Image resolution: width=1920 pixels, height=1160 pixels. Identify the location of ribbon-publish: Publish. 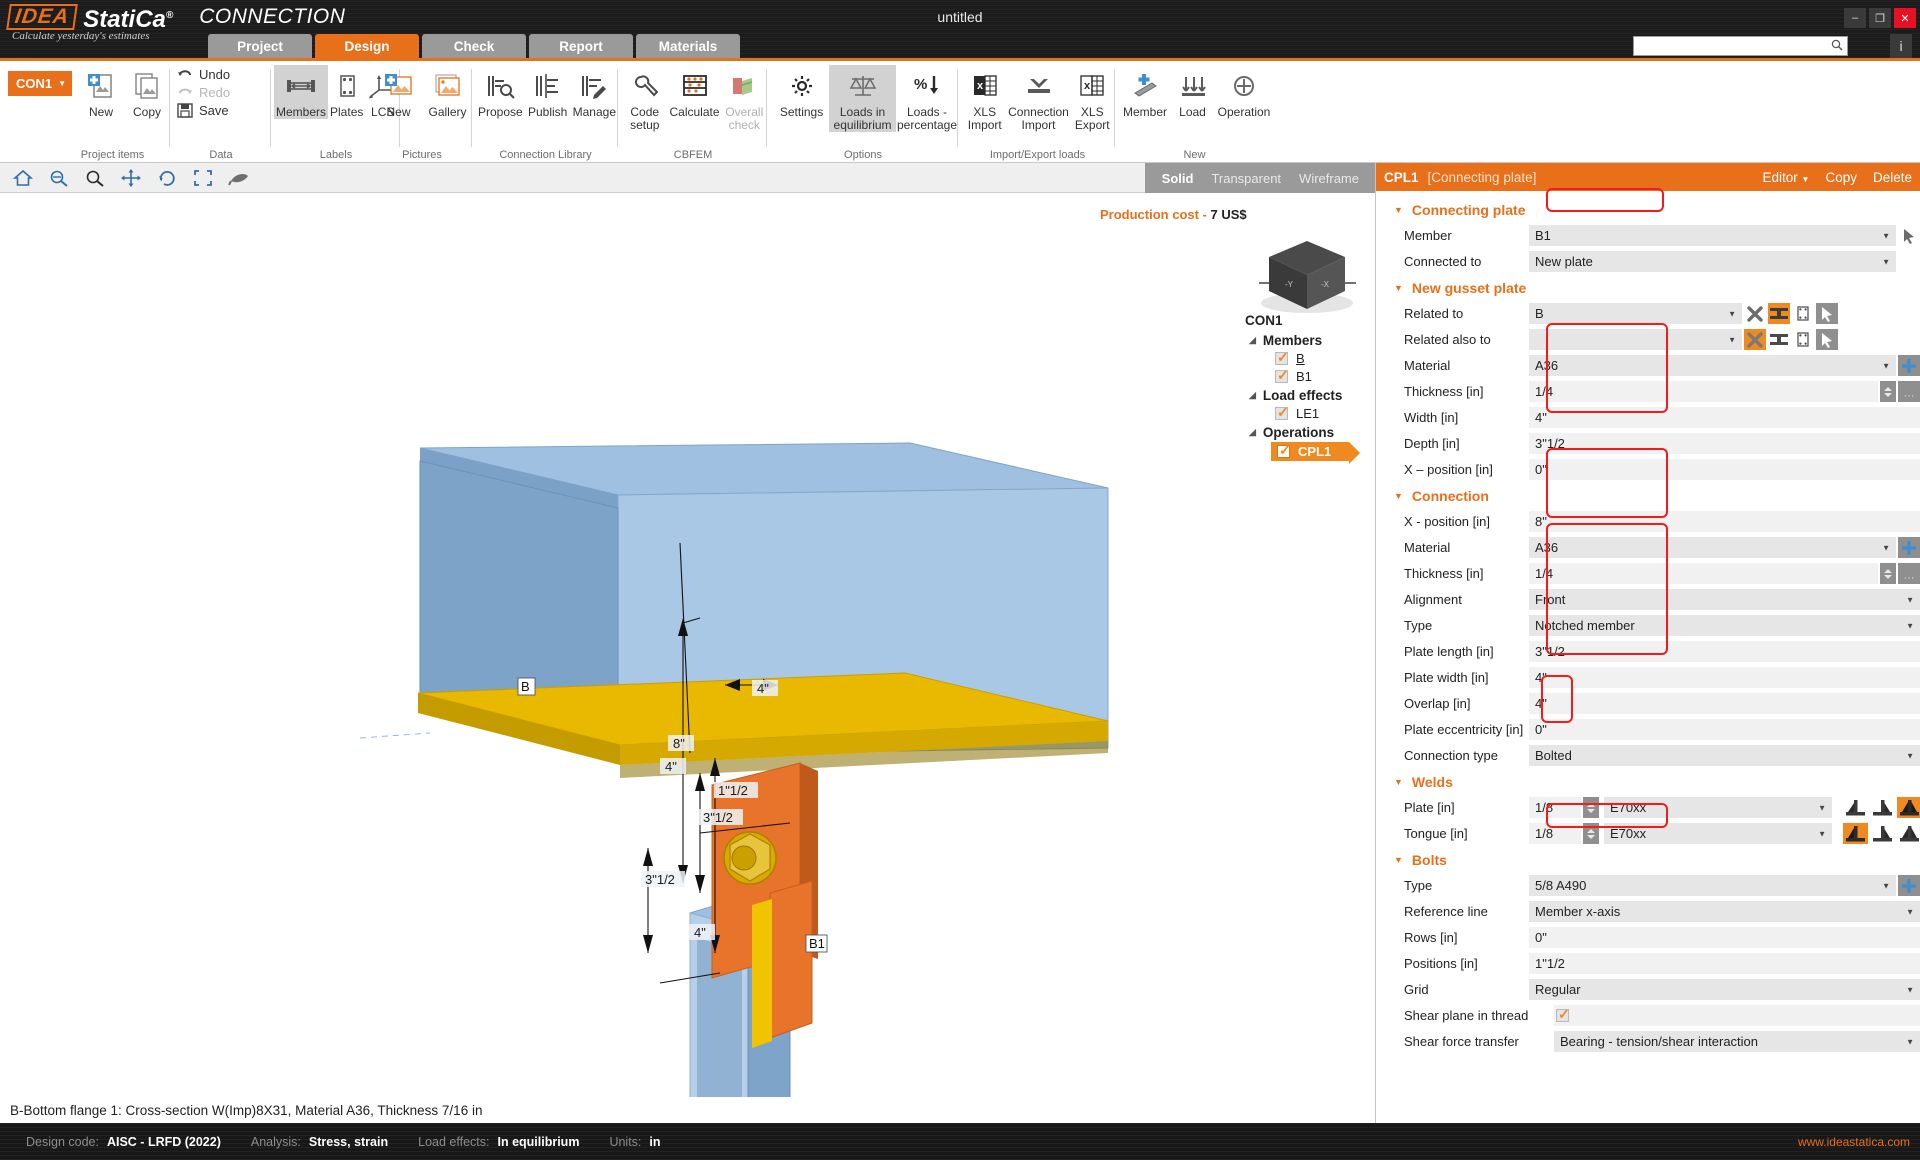
(548, 92).